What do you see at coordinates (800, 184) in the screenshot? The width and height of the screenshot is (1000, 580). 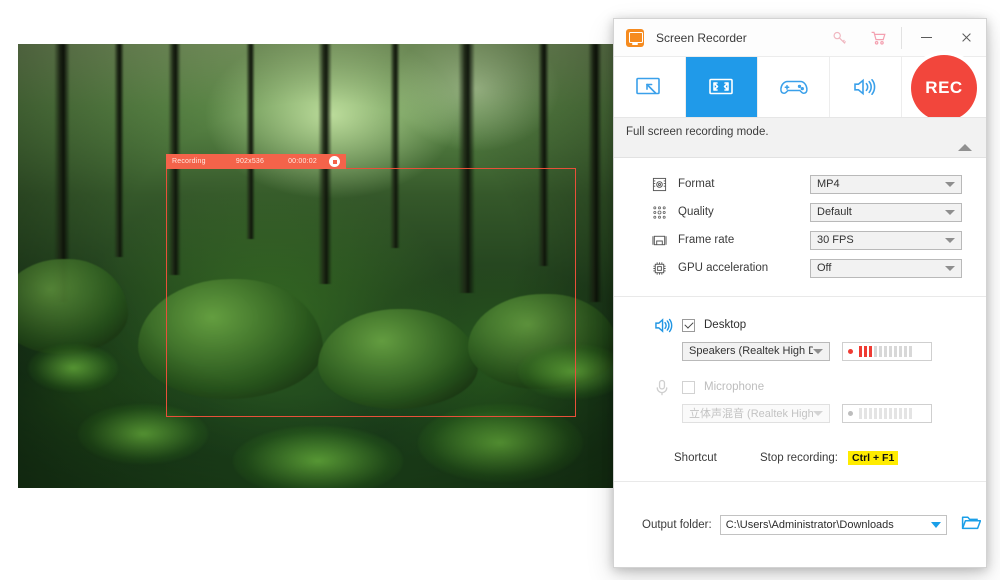 I see `setting-row-format: Format MP4` at bounding box center [800, 184].